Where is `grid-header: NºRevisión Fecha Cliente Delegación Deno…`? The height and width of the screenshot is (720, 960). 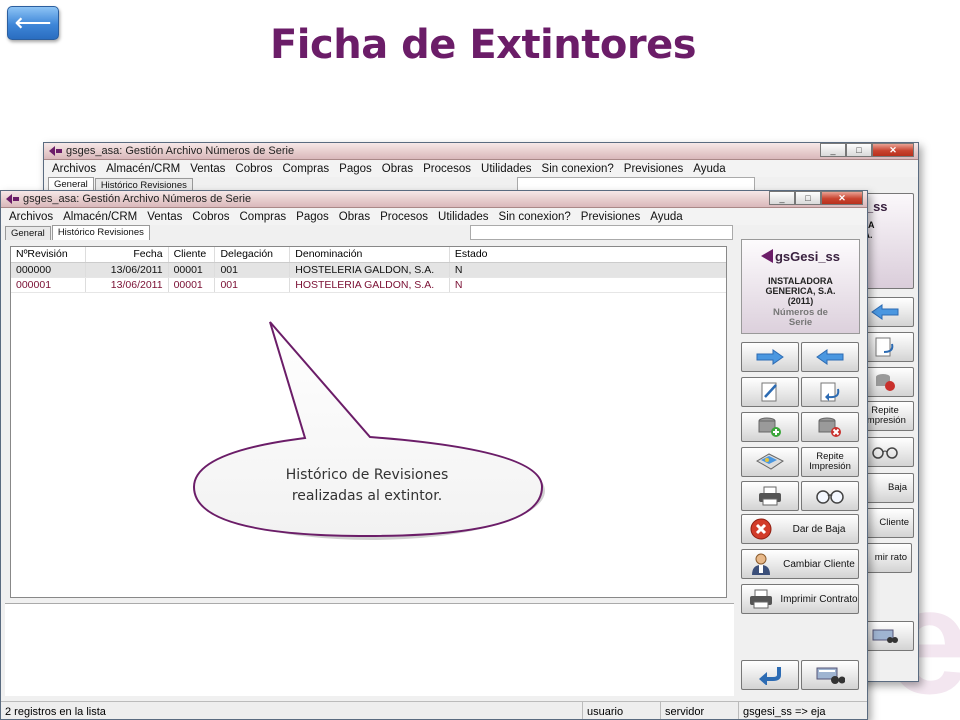 grid-header: NºRevisión Fecha Cliente Delegación Deno… is located at coordinates (368, 255).